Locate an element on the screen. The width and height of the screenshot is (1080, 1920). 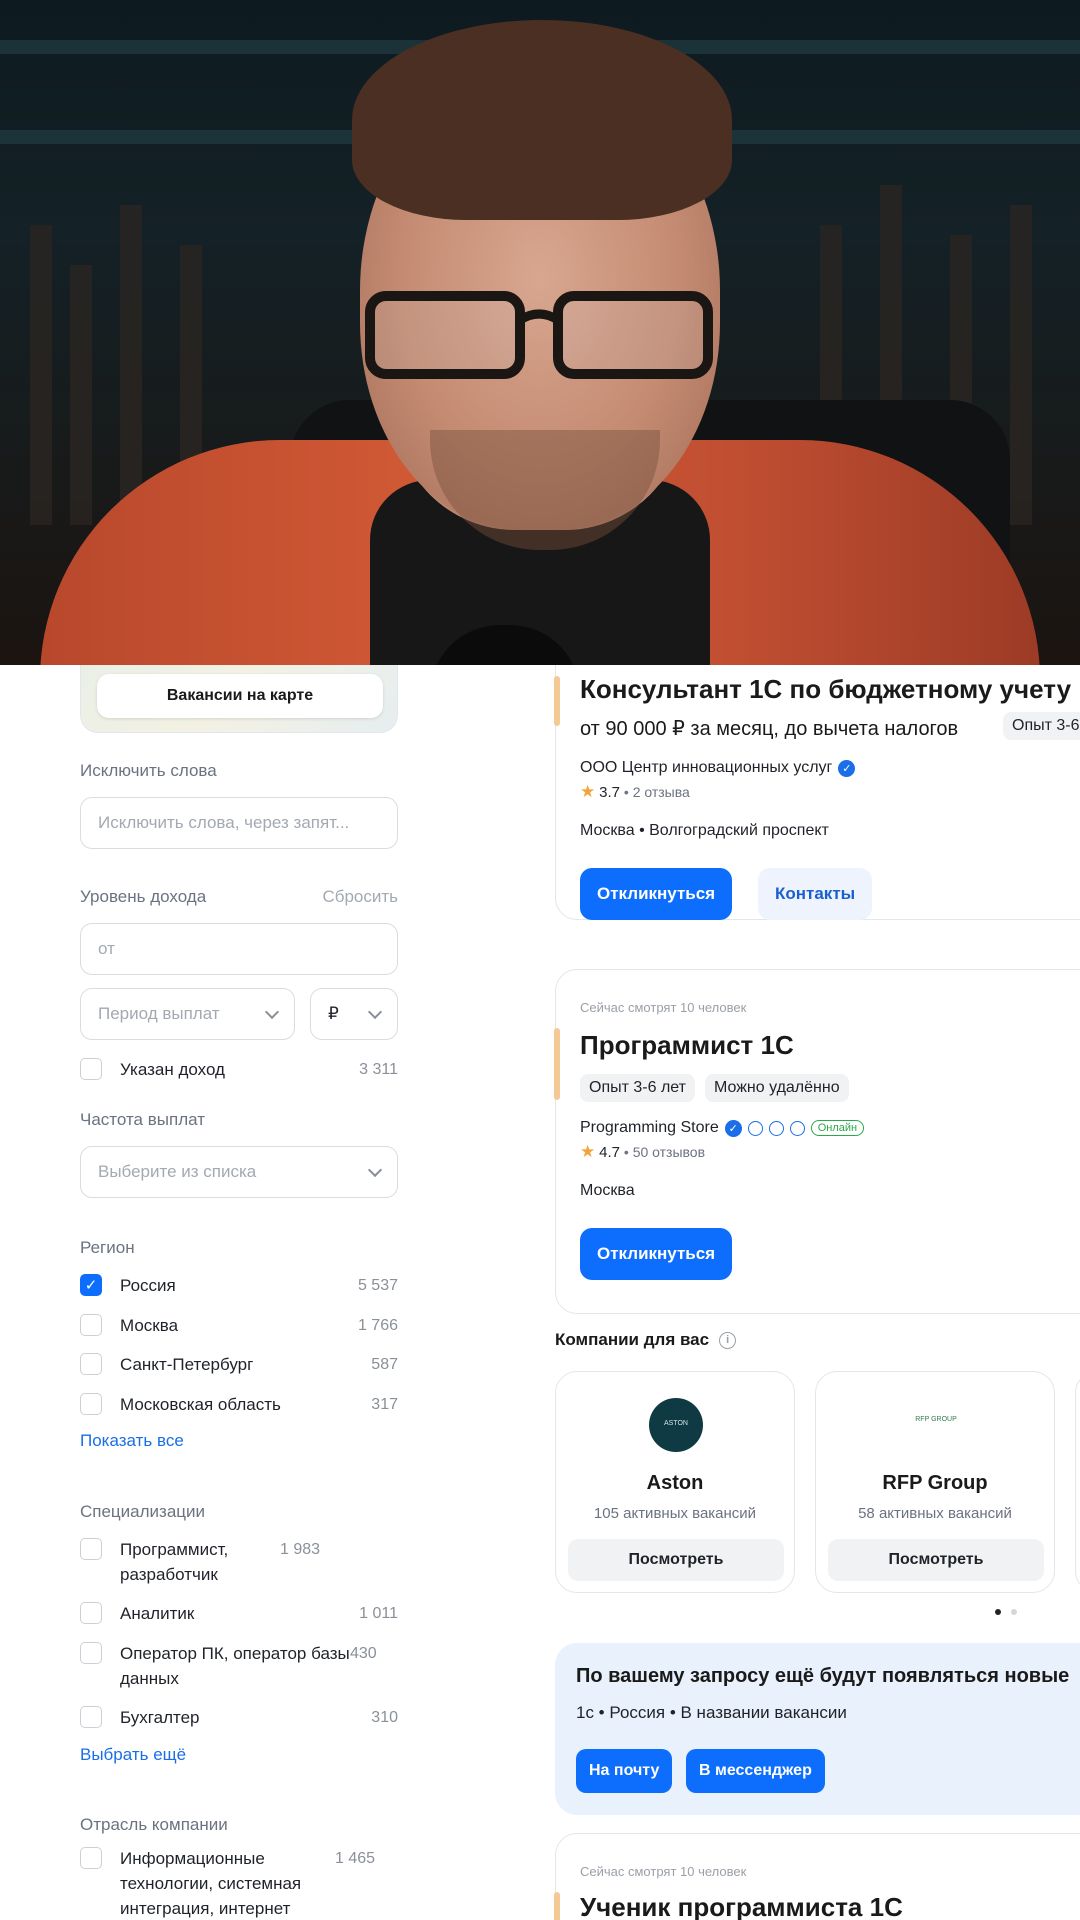
vacancy-title: Консультант 1С по бюджетному учету is located at coordinates (825, 689).